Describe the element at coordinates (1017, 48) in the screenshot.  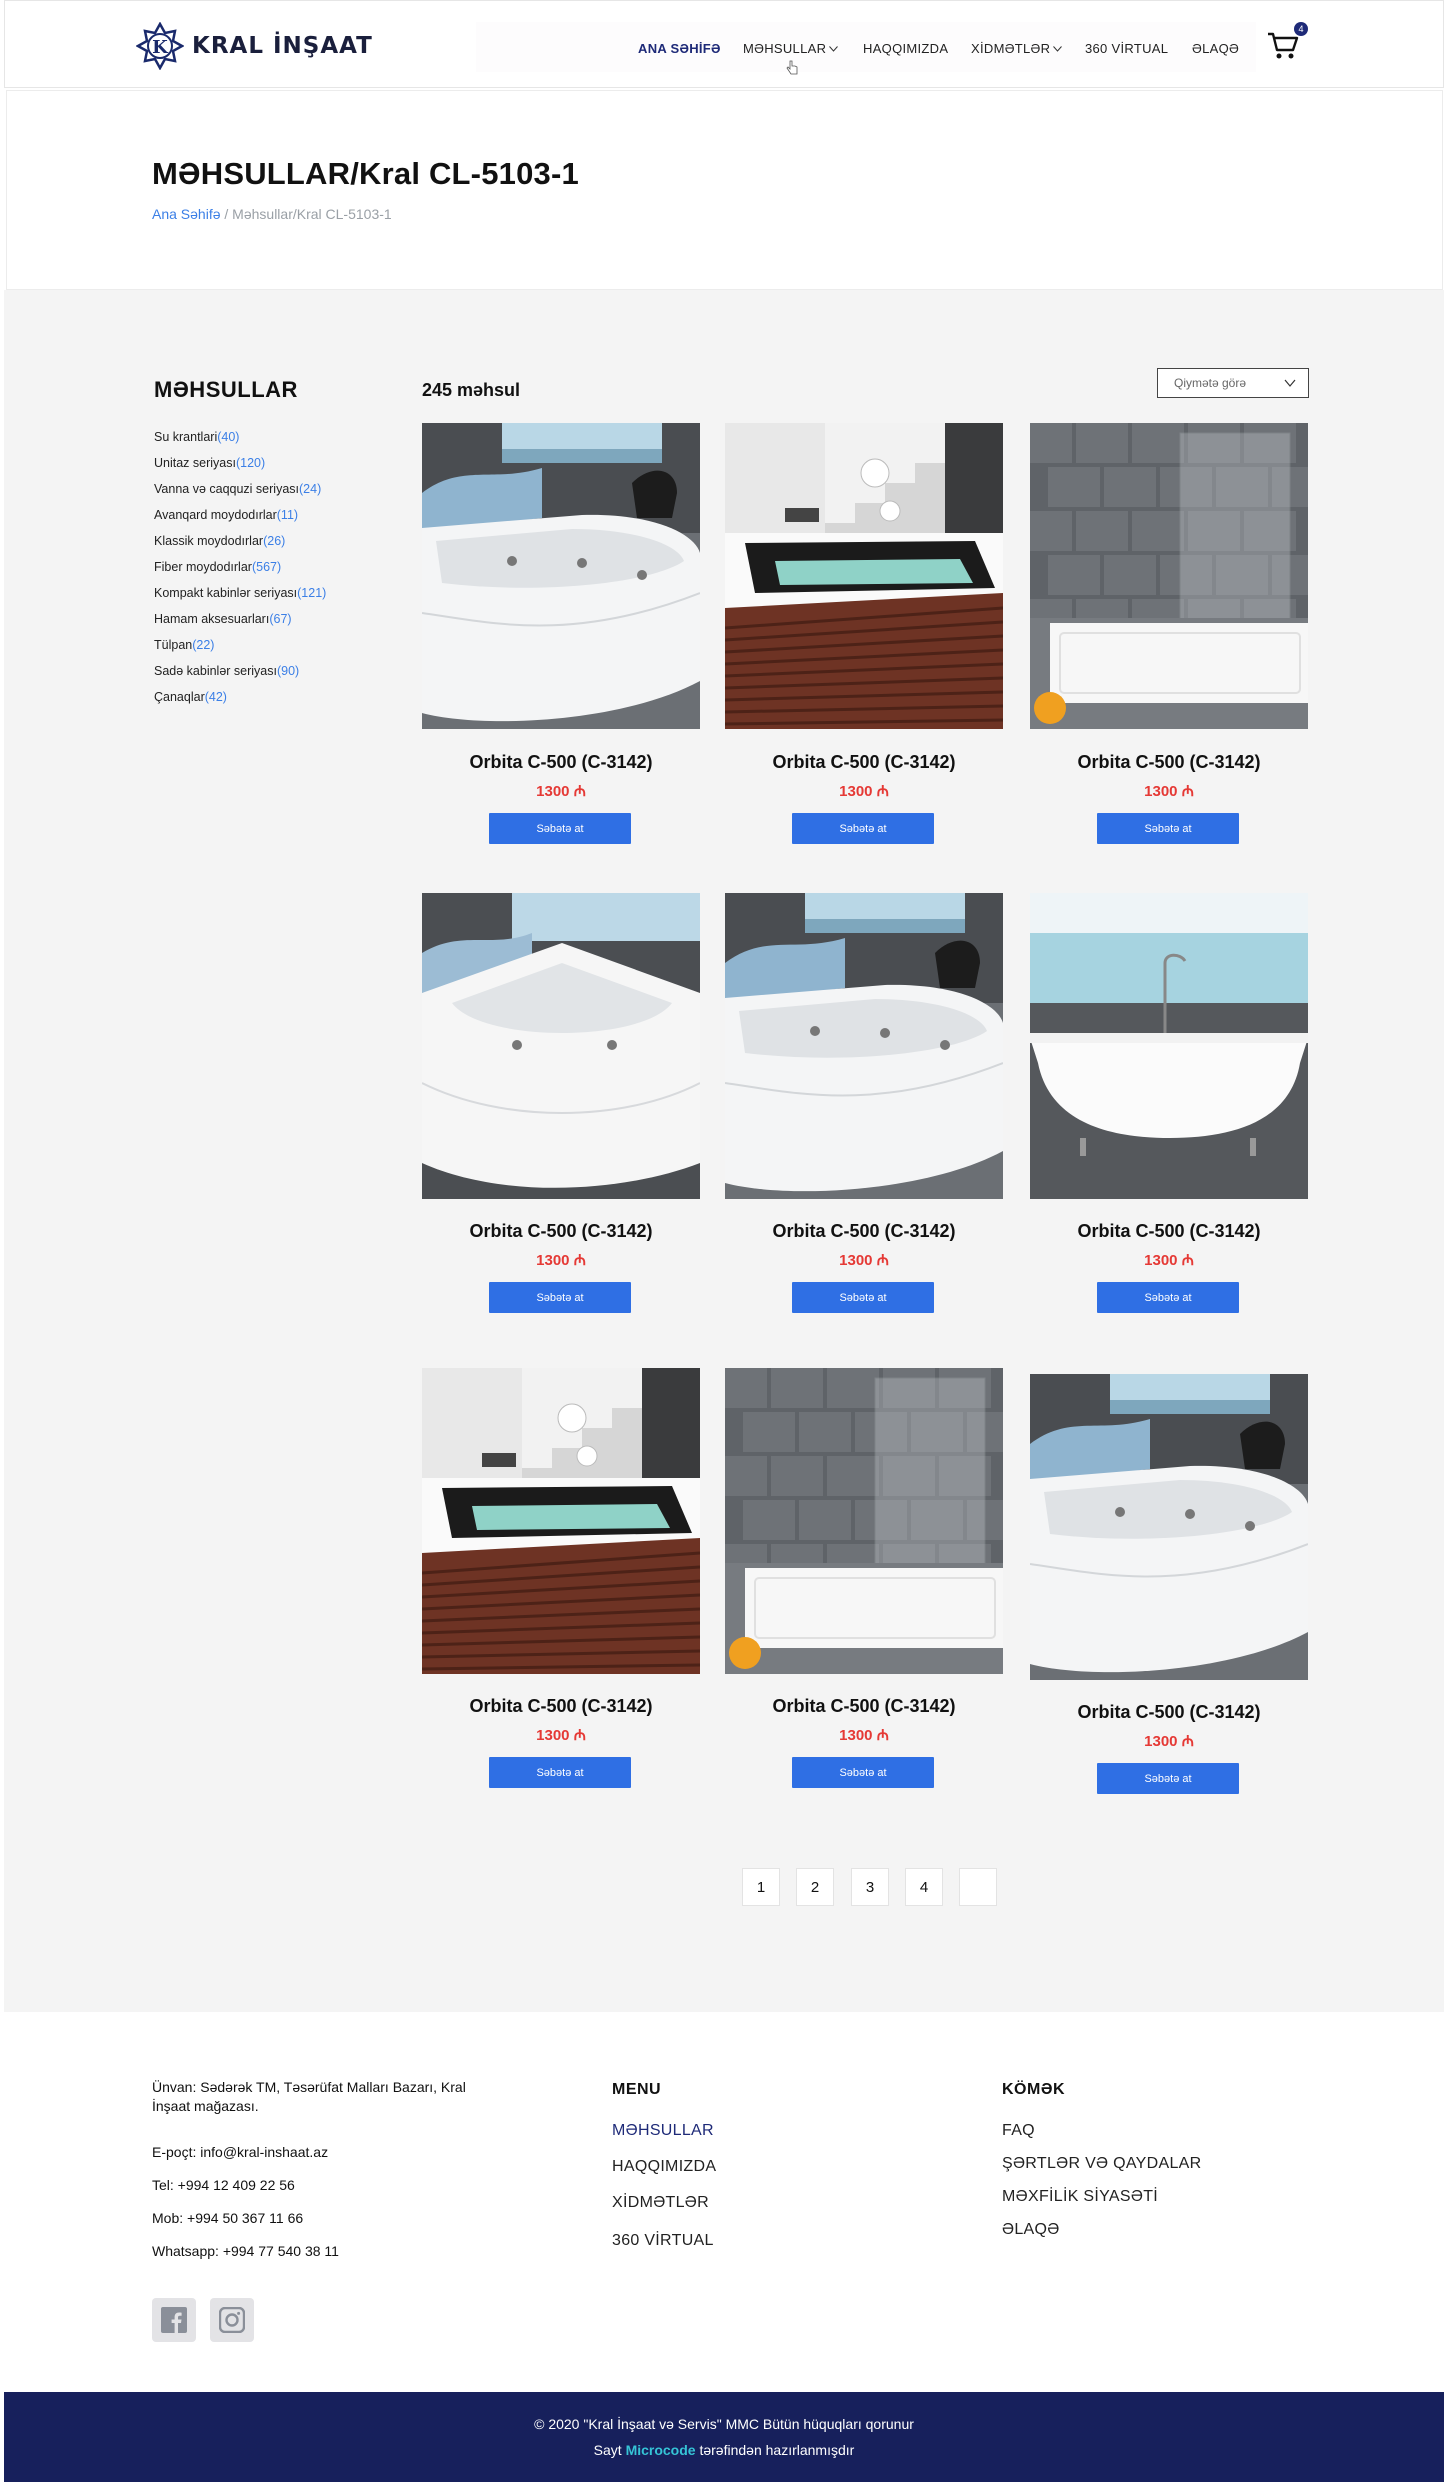
I see `nav-services: XİDMƏTLƏR` at that location.